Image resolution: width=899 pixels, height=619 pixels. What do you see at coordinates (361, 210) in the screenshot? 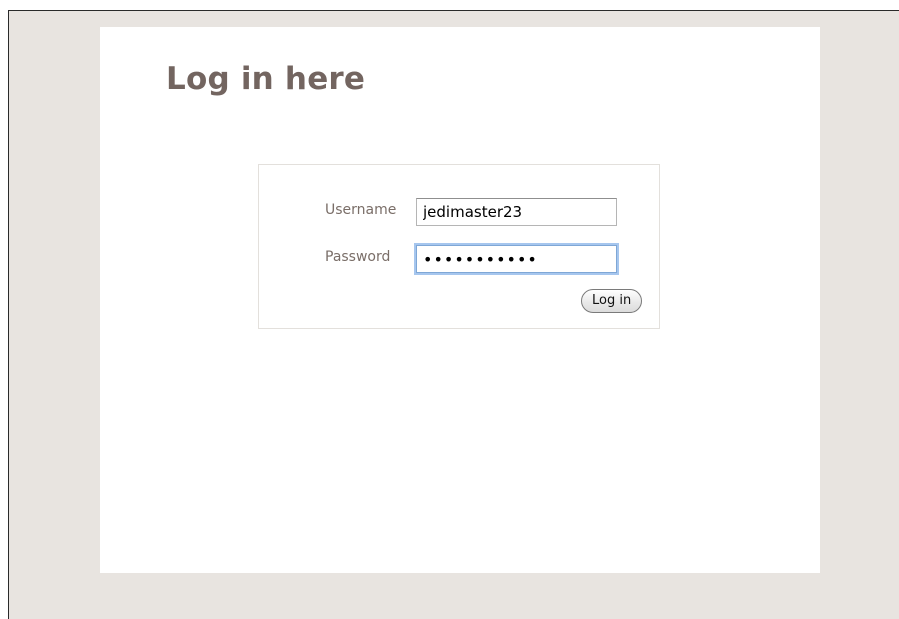
I see `username-label: Username` at bounding box center [361, 210].